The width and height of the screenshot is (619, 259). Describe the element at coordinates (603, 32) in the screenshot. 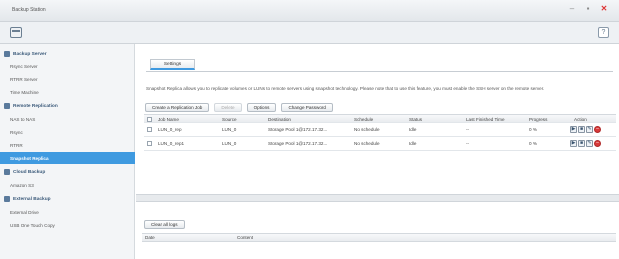

I see `help-icon: ?` at that location.